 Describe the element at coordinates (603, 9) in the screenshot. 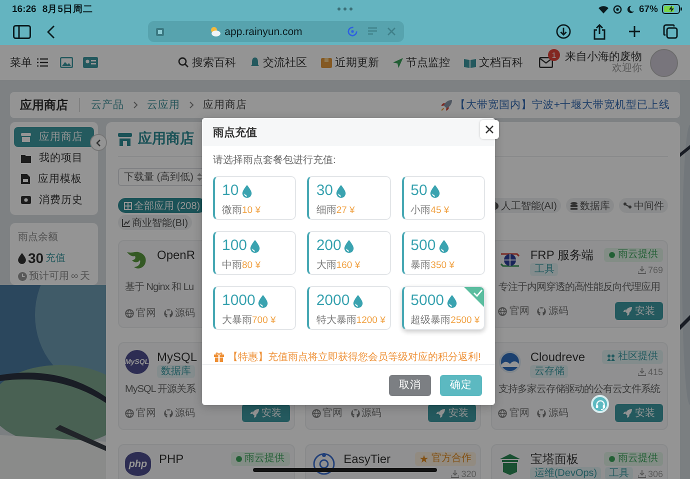

I see `wifi-icon` at that location.